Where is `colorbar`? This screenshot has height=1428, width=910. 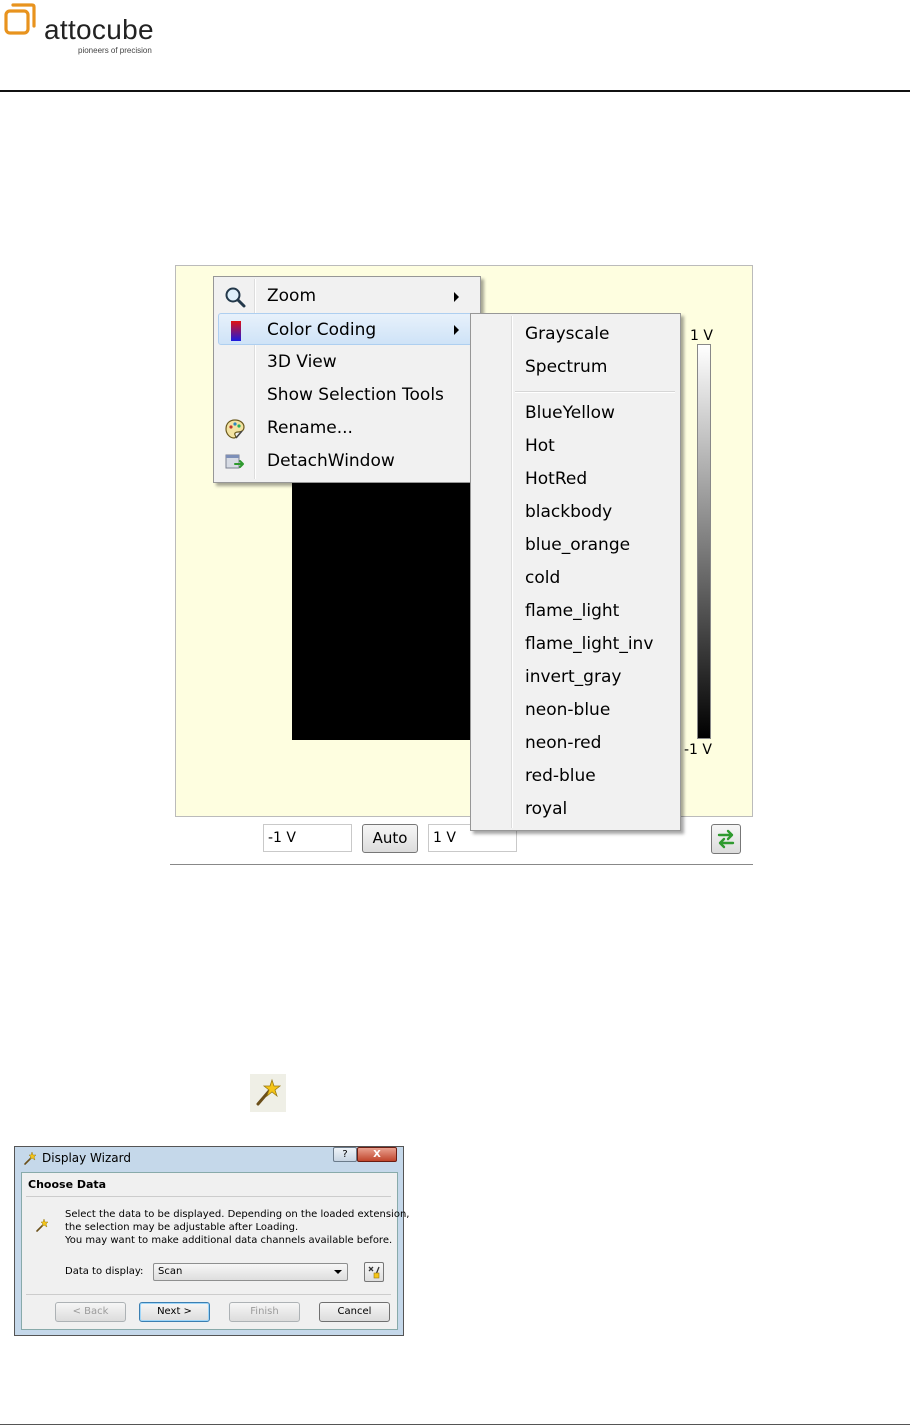
colorbar is located at coordinates (704, 541).